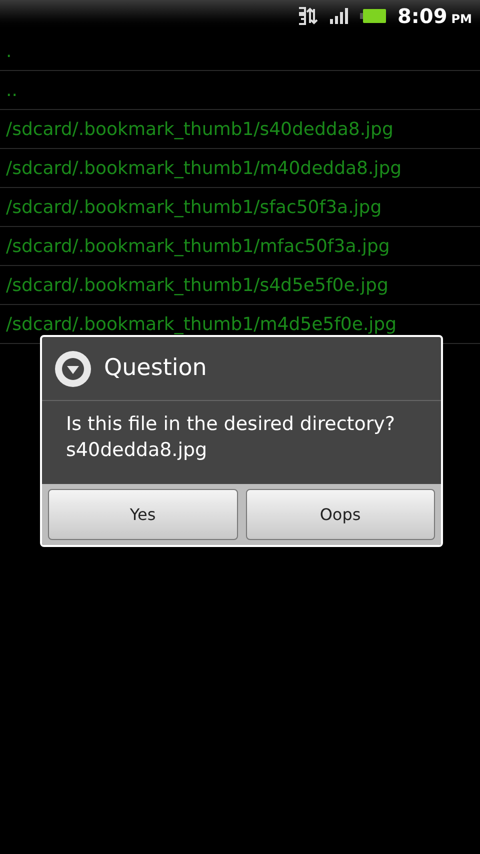 Image resolution: width=480 pixels, height=854 pixels. Describe the element at coordinates (194, 207) in the screenshot. I see `file-path-item: /sdcard/.bookmark_thumb1/sfac50f3a.jpg` at that location.